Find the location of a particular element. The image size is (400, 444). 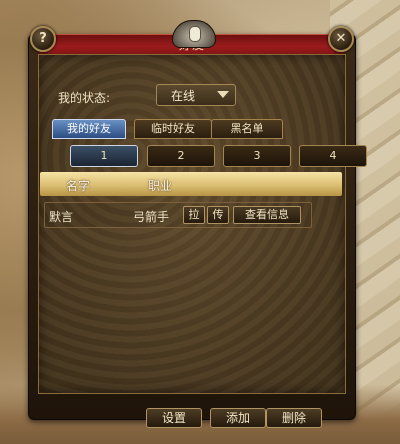

page-3-button: 3 is located at coordinates (257, 156).